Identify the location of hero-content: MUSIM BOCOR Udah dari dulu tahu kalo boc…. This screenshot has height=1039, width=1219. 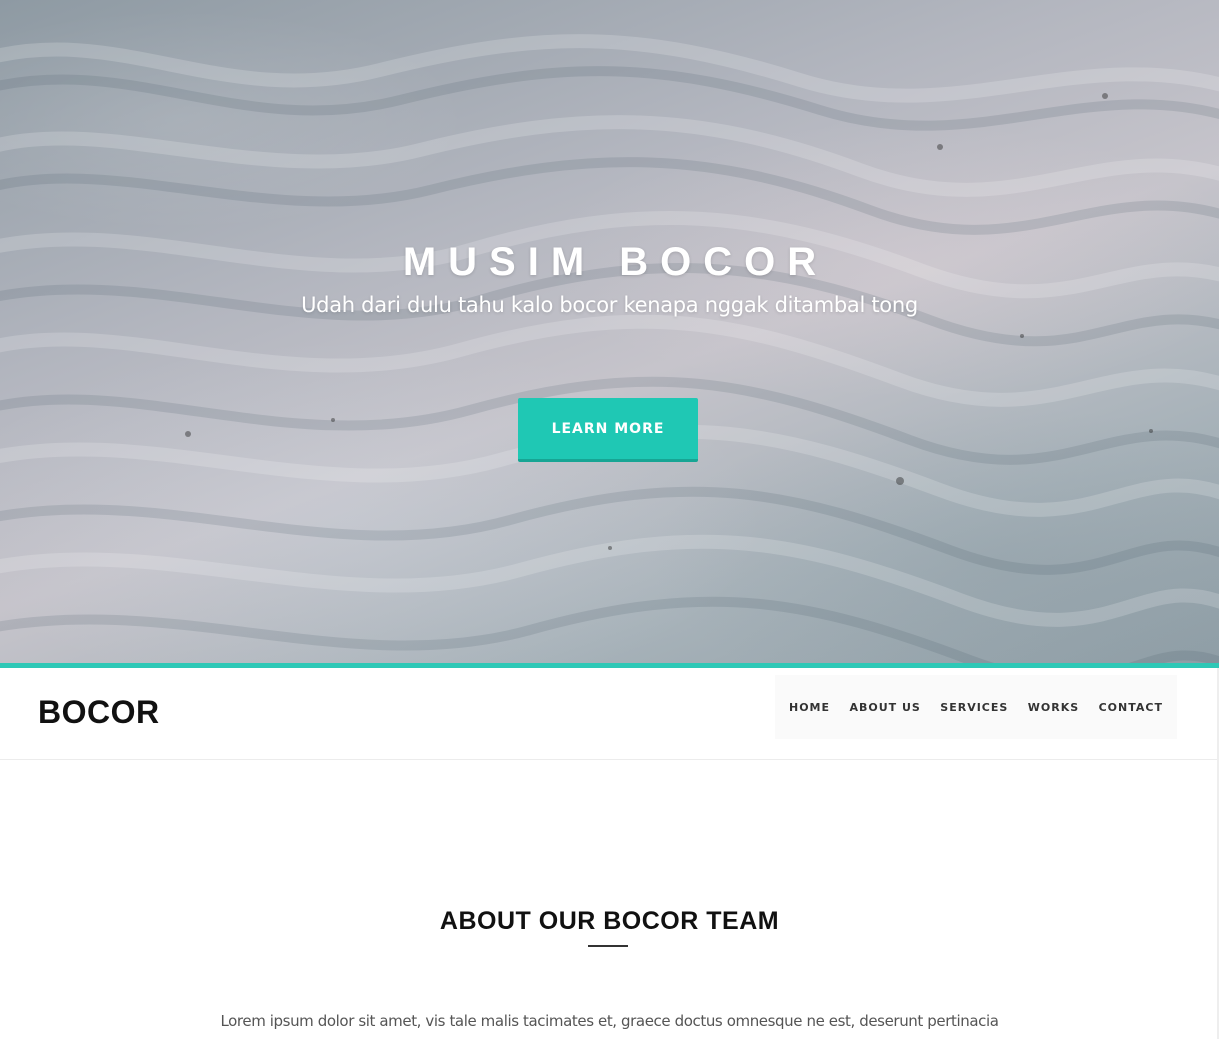
(609, 278).